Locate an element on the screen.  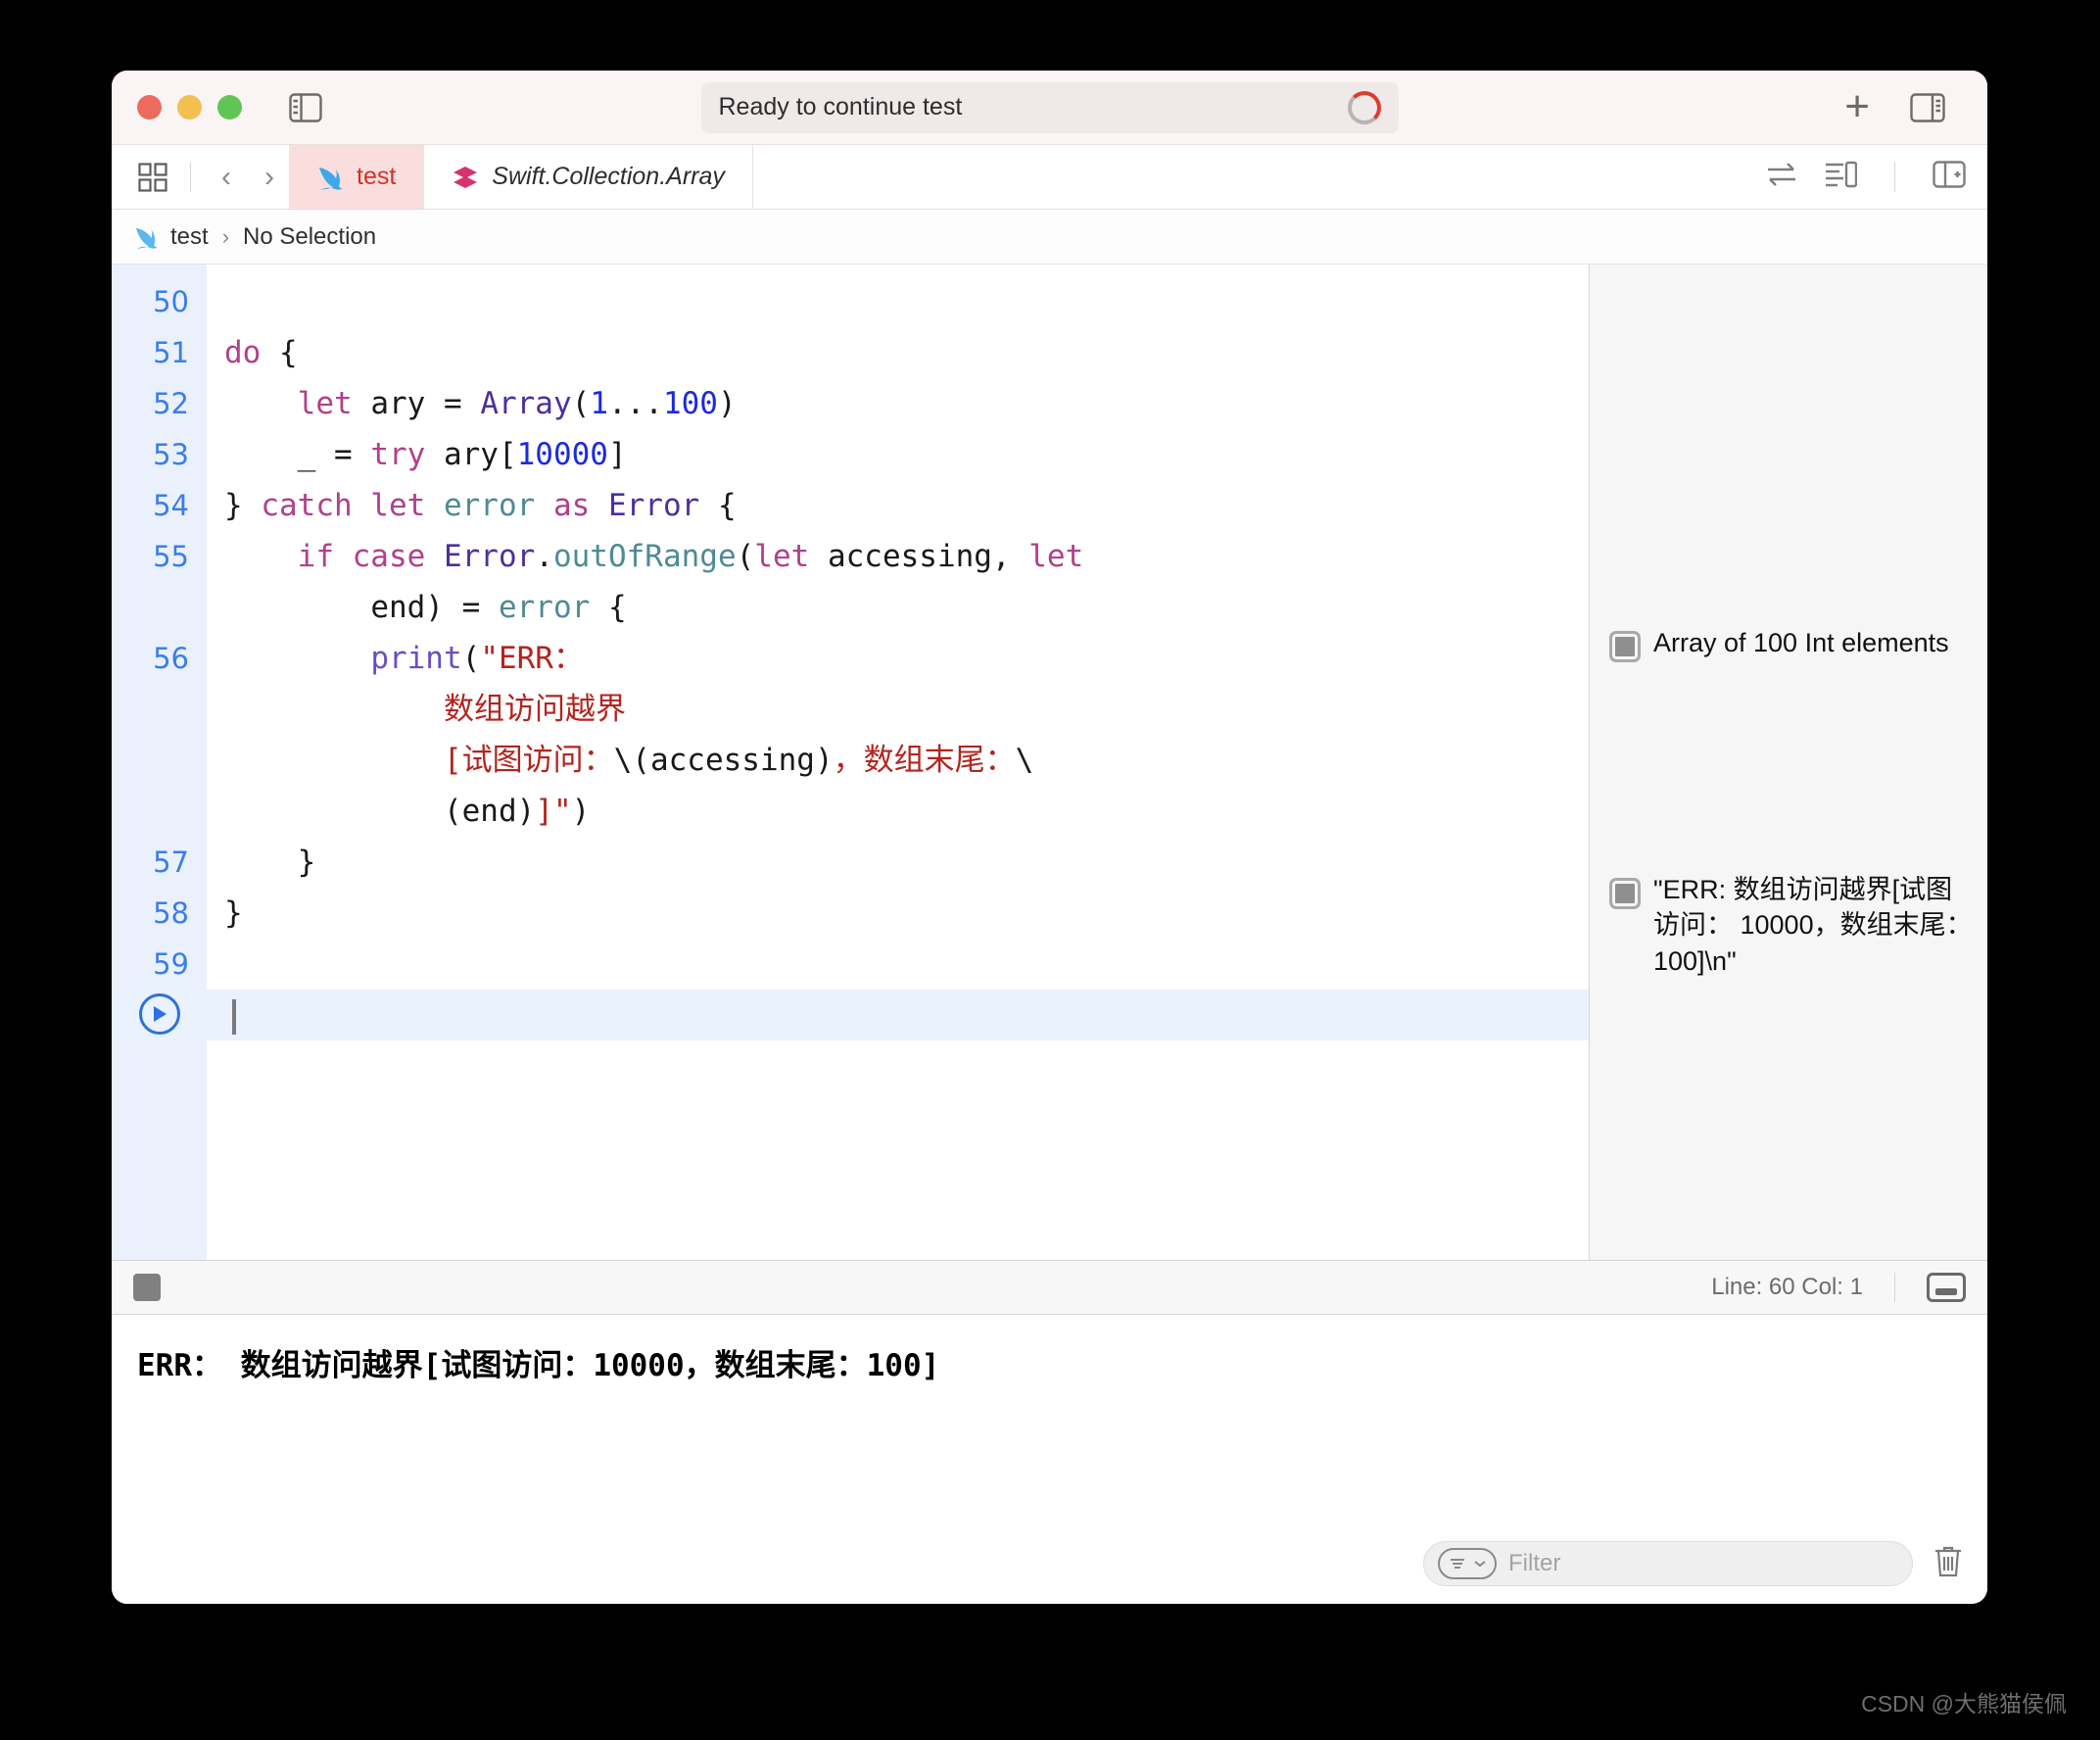
line-number: 53 is located at coordinates (171, 454).